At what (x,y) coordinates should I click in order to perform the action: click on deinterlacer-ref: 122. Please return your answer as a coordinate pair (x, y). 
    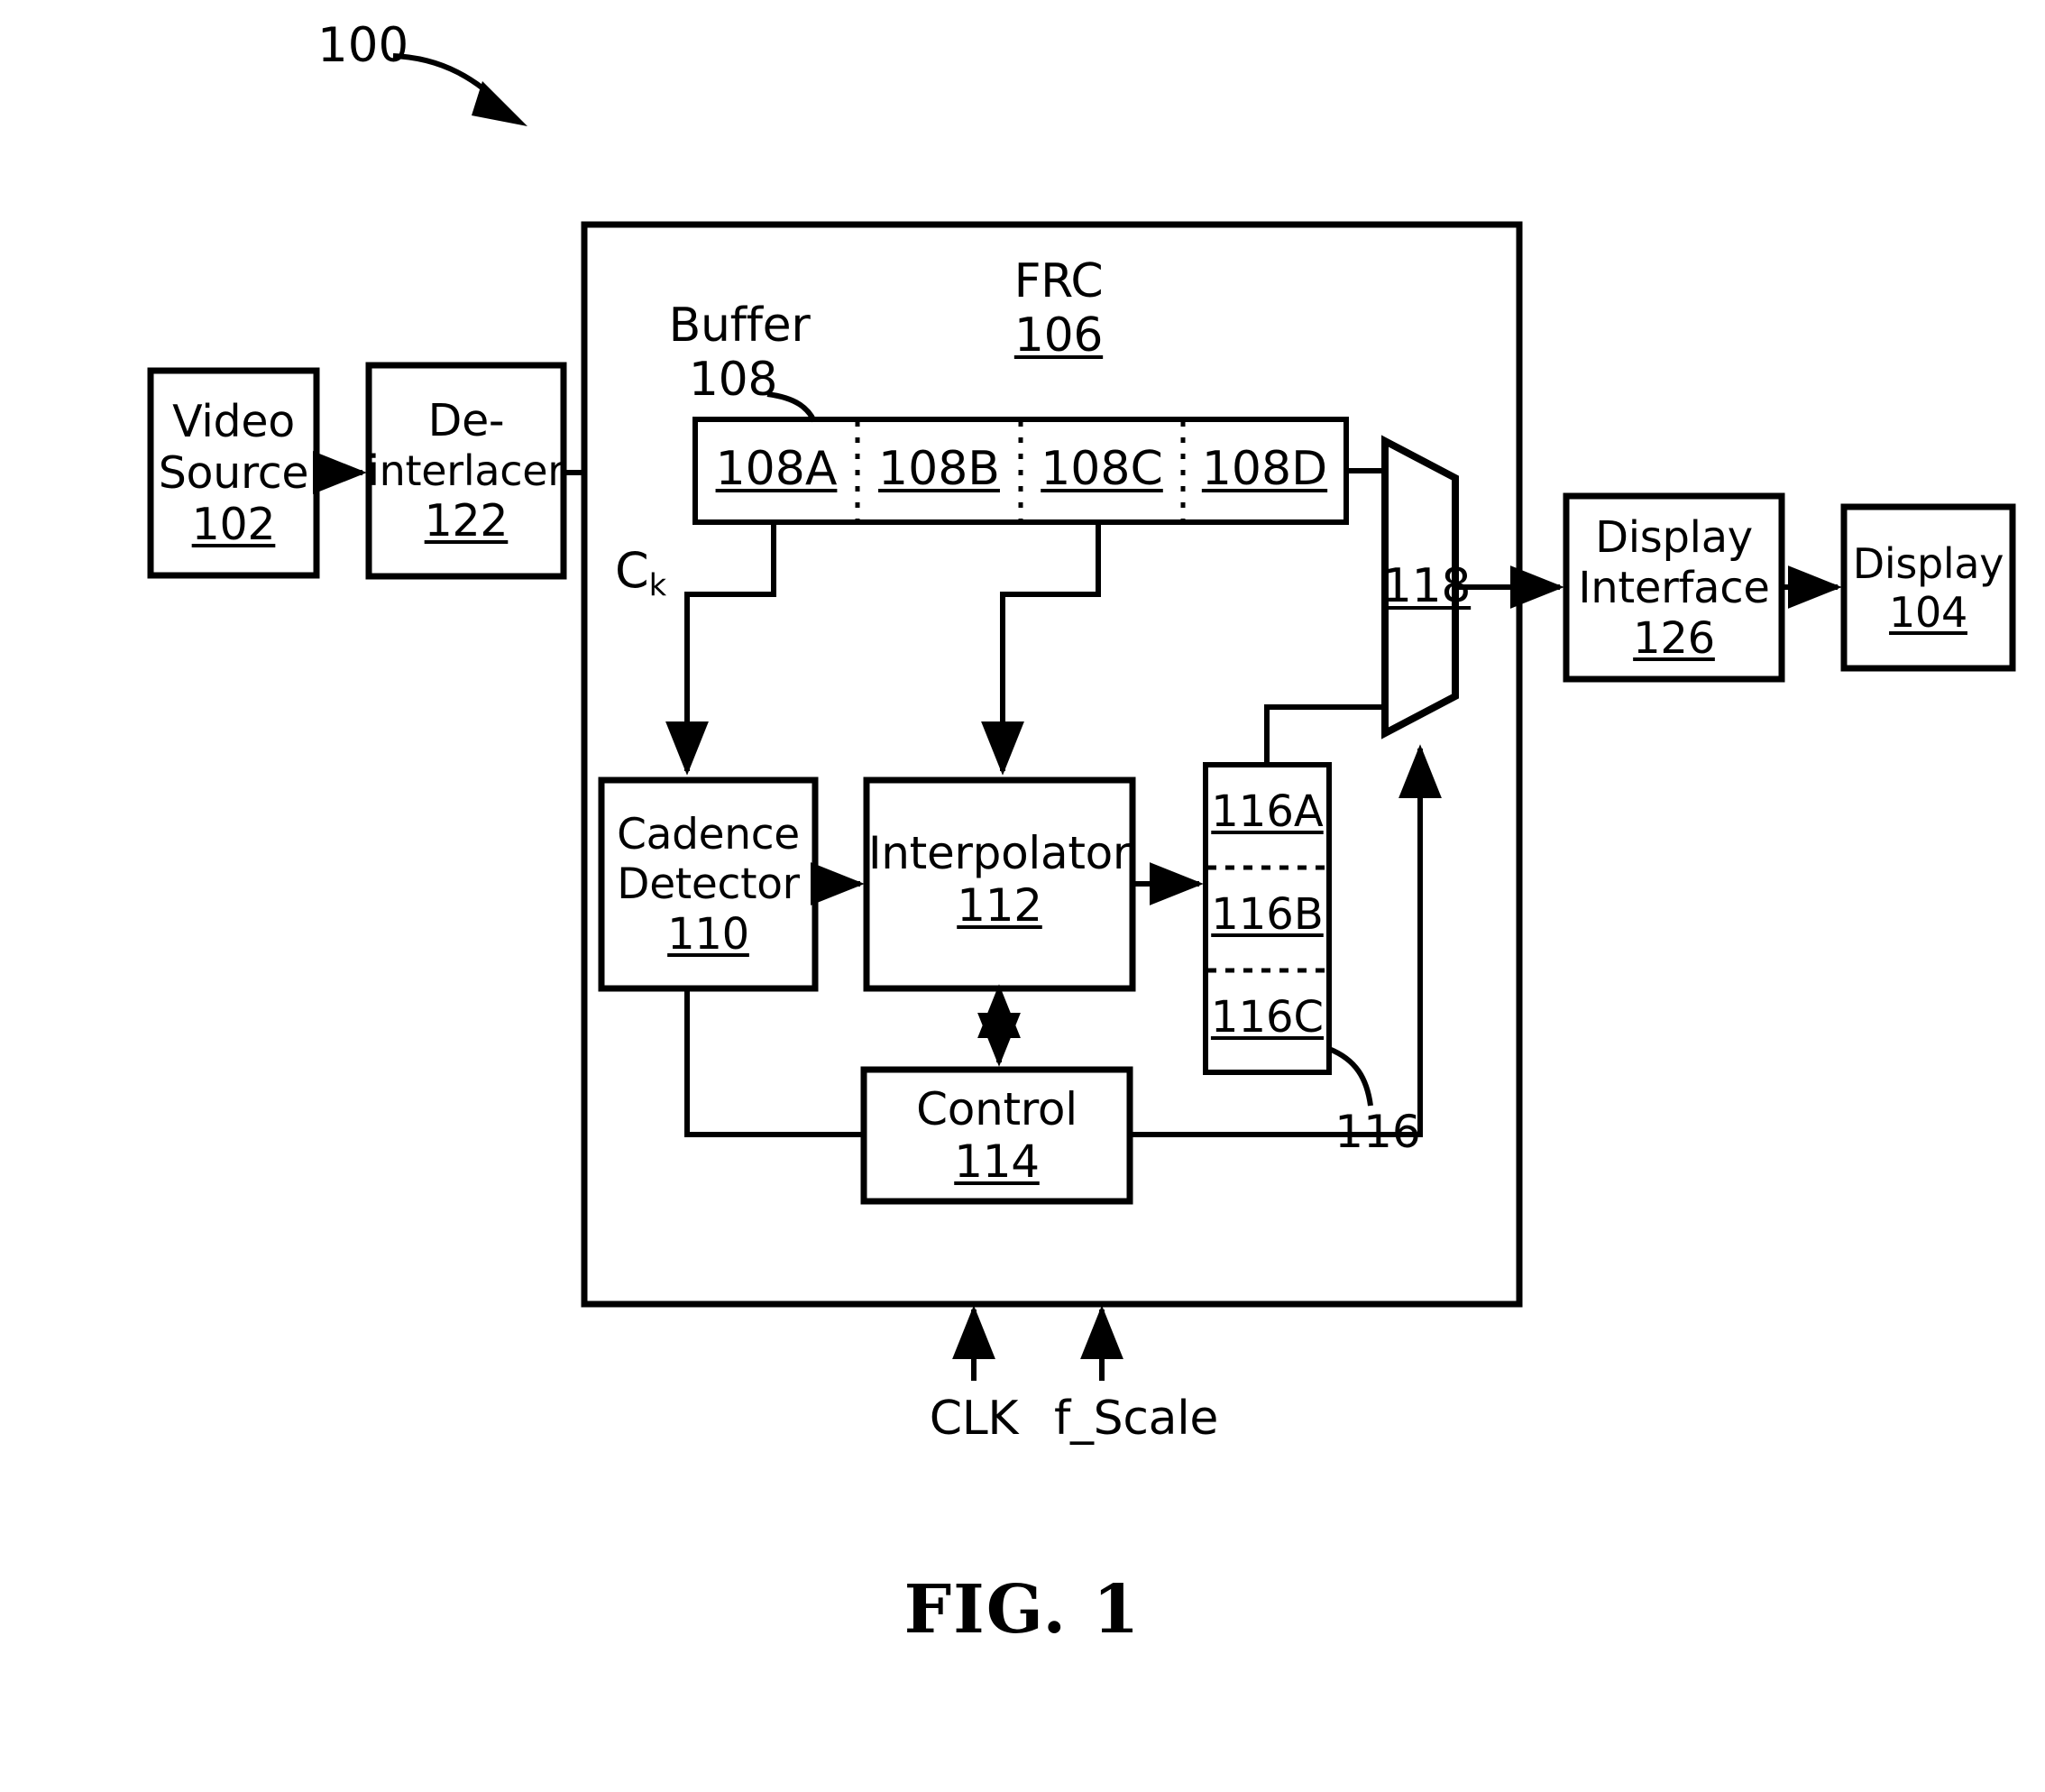
    Looking at the image, I should click on (466, 521).